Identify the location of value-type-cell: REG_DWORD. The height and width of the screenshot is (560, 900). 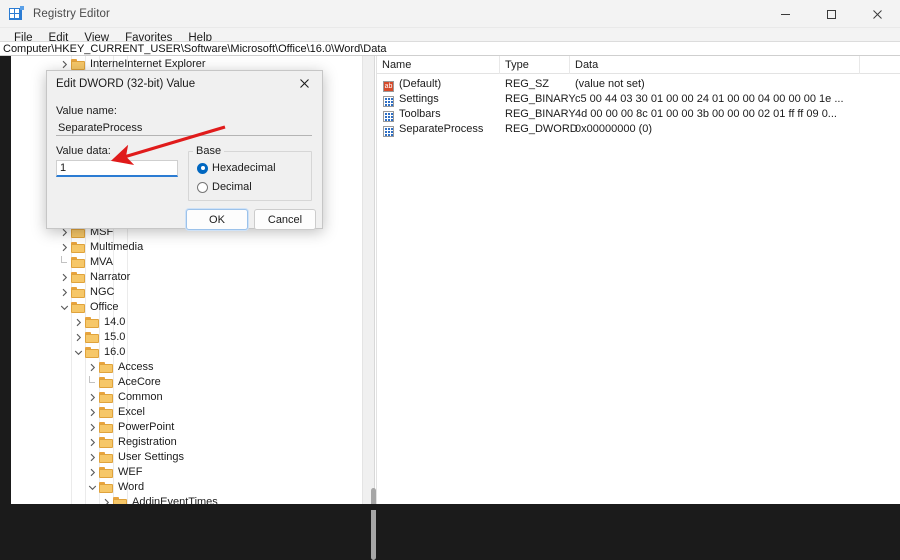
(541, 129).